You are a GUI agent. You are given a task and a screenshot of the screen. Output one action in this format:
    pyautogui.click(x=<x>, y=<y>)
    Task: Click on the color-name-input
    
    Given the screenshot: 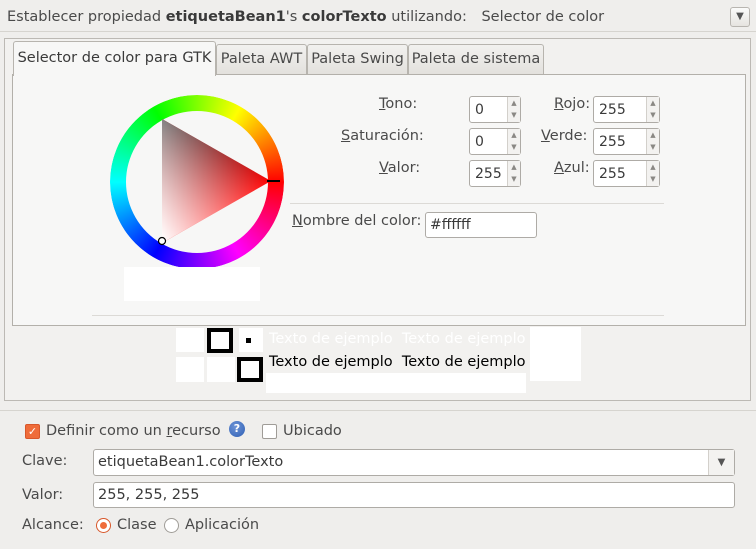 What is the action you would take?
    pyautogui.click(x=481, y=225)
    